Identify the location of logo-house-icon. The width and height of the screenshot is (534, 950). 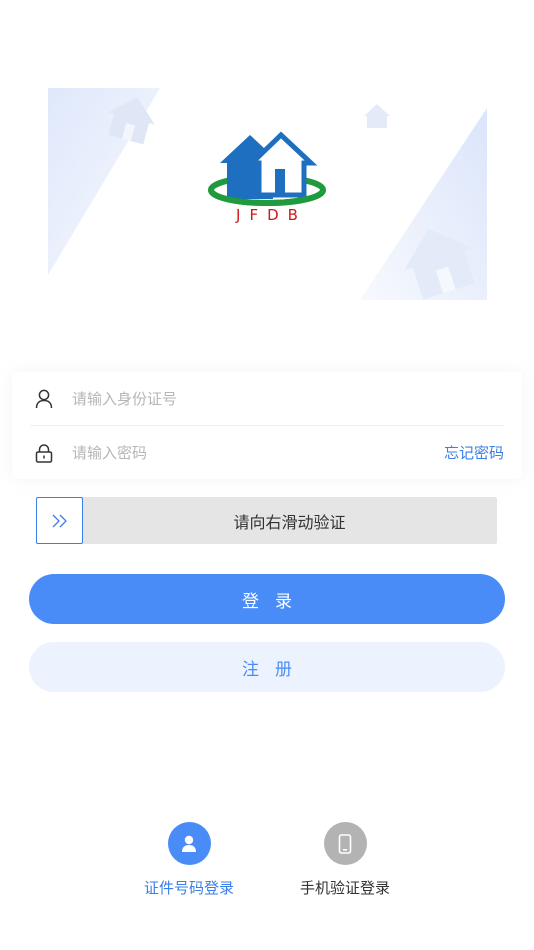
(267, 168).